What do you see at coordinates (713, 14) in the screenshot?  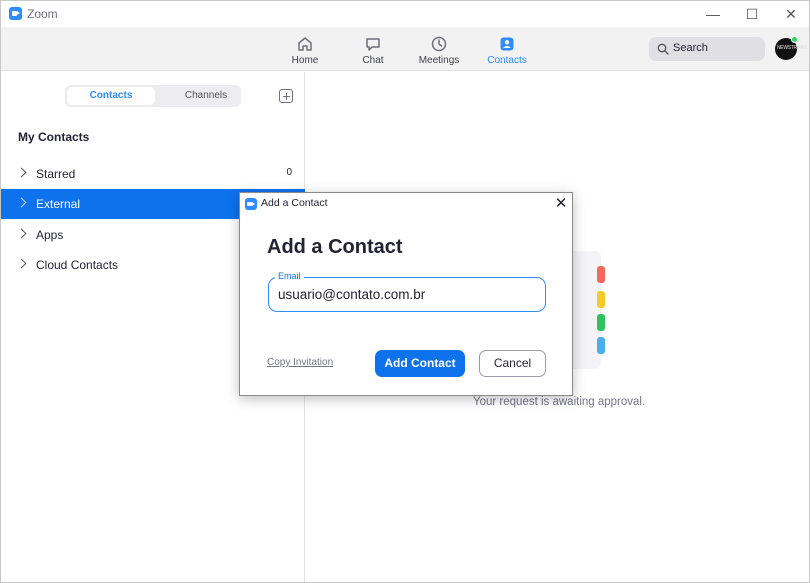 I see `minimize-button: —` at bounding box center [713, 14].